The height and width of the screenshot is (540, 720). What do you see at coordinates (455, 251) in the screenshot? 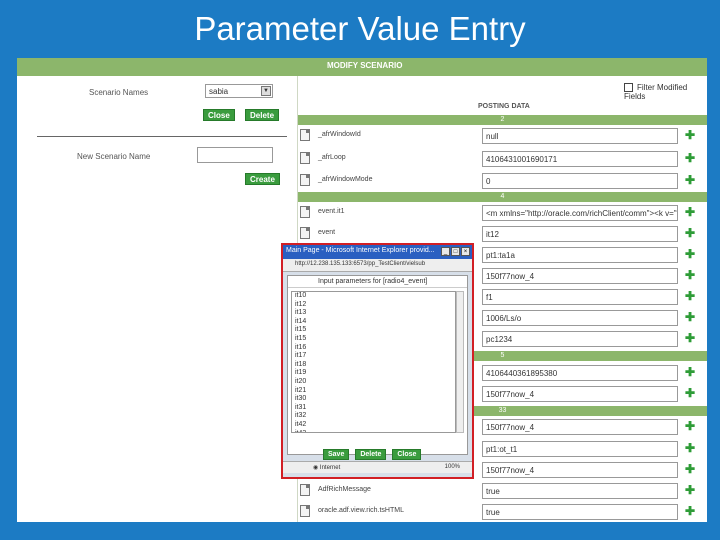
I see `maximize-icon: □` at bounding box center [455, 251].